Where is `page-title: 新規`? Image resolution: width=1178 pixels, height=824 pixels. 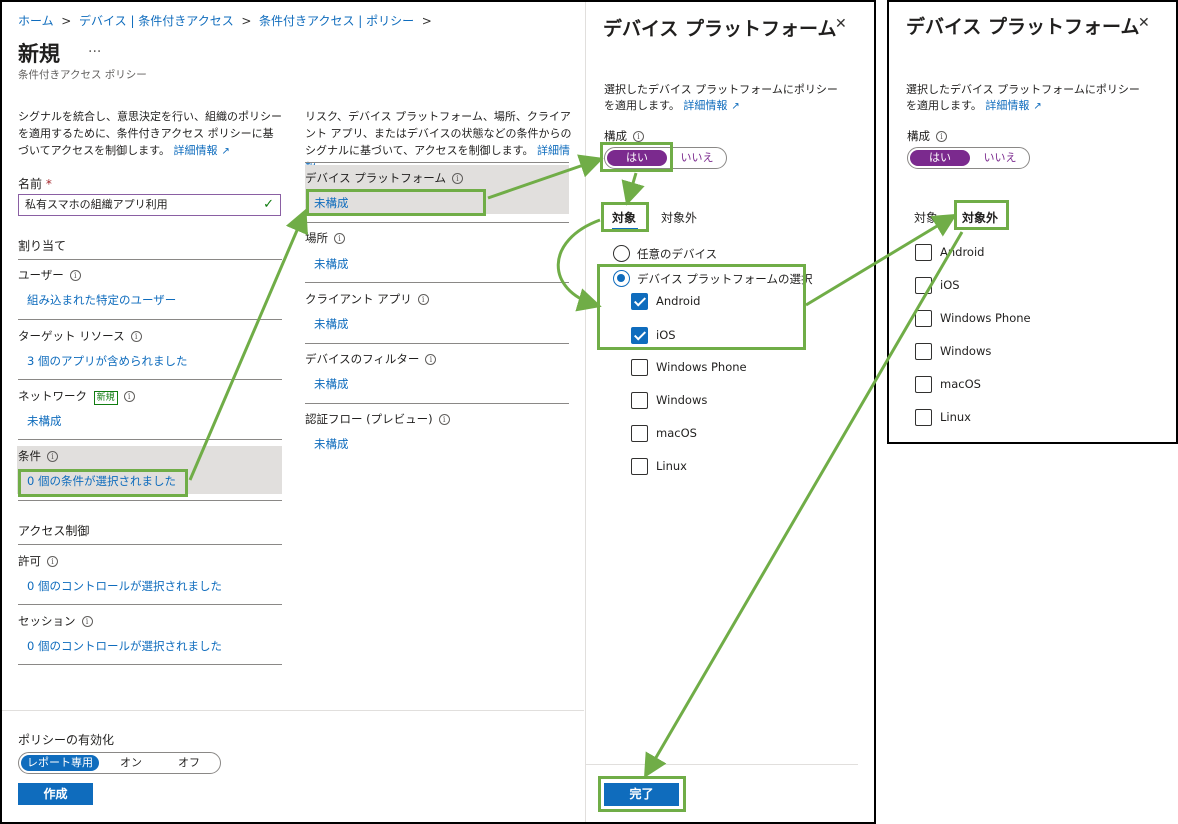 page-title: 新規 is located at coordinates (39, 54).